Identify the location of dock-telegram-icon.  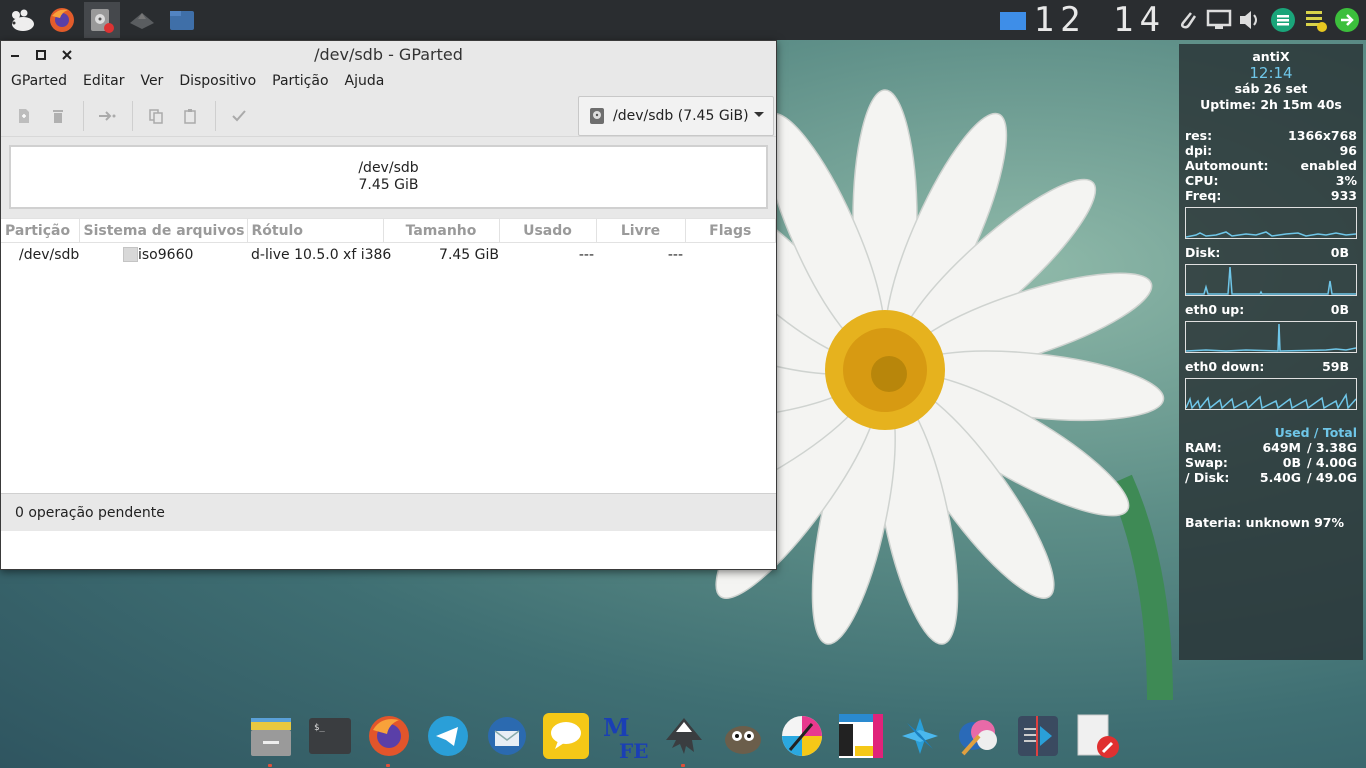
(447, 736).